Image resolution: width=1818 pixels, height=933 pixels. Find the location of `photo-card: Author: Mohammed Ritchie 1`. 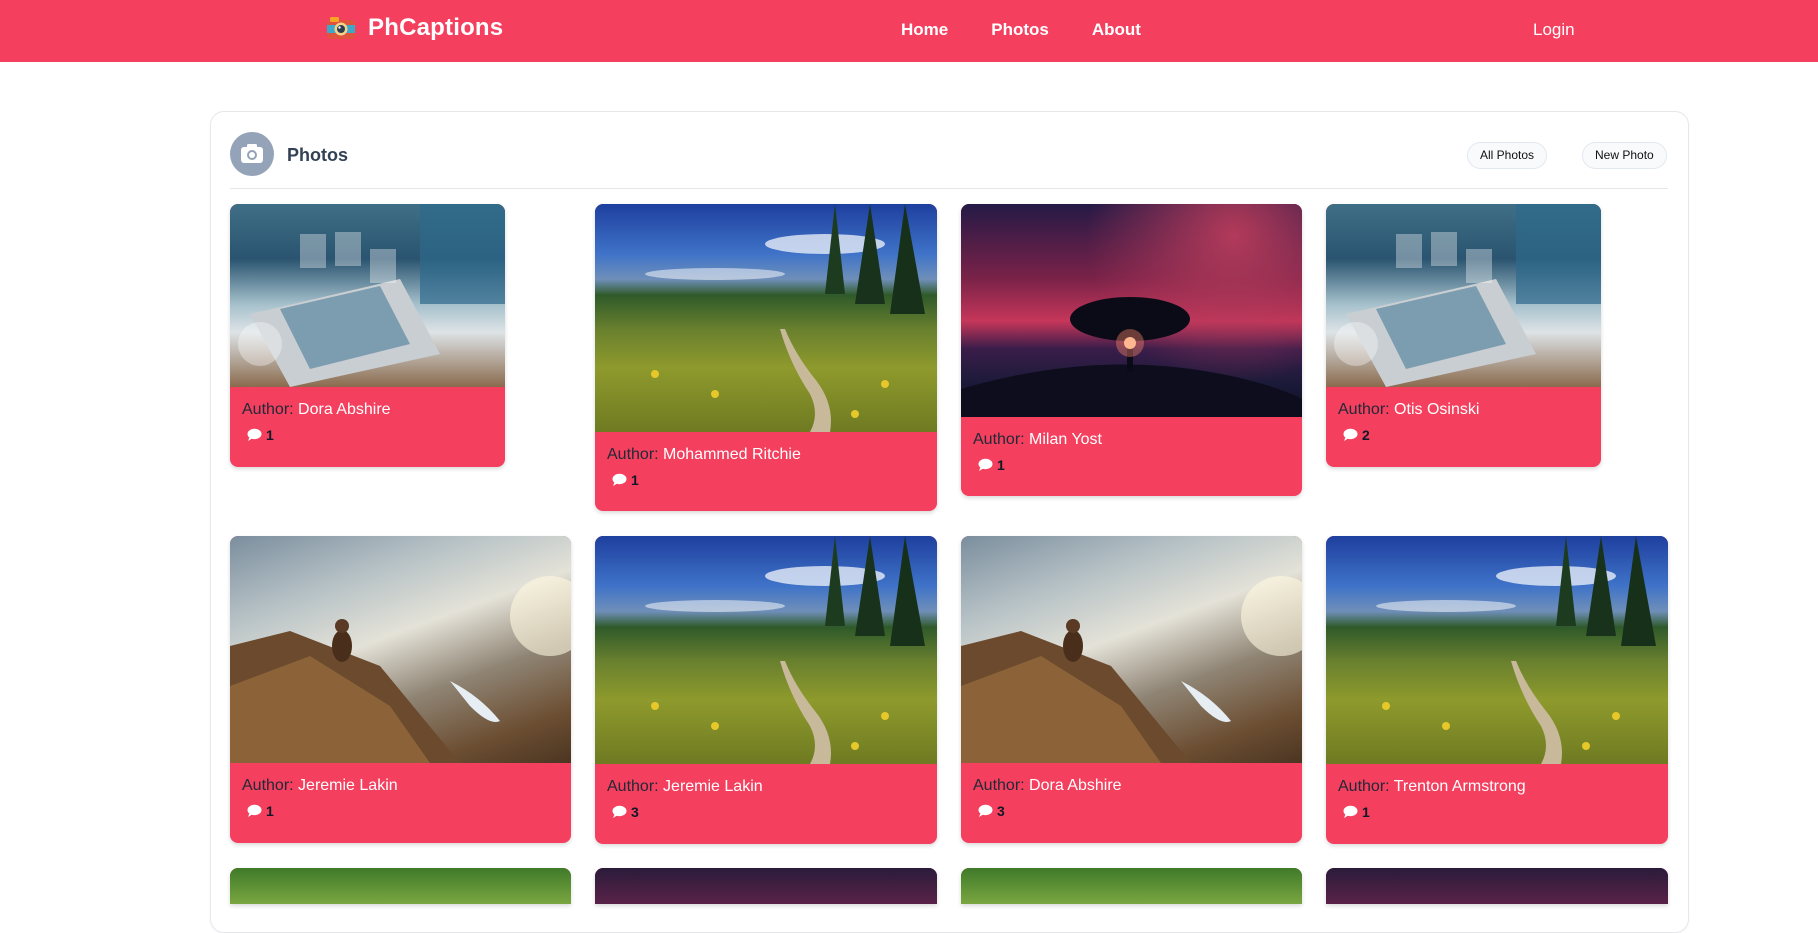

photo-card: Author: Mohammed Ritchie 1 is located at coordinates (766, 357).